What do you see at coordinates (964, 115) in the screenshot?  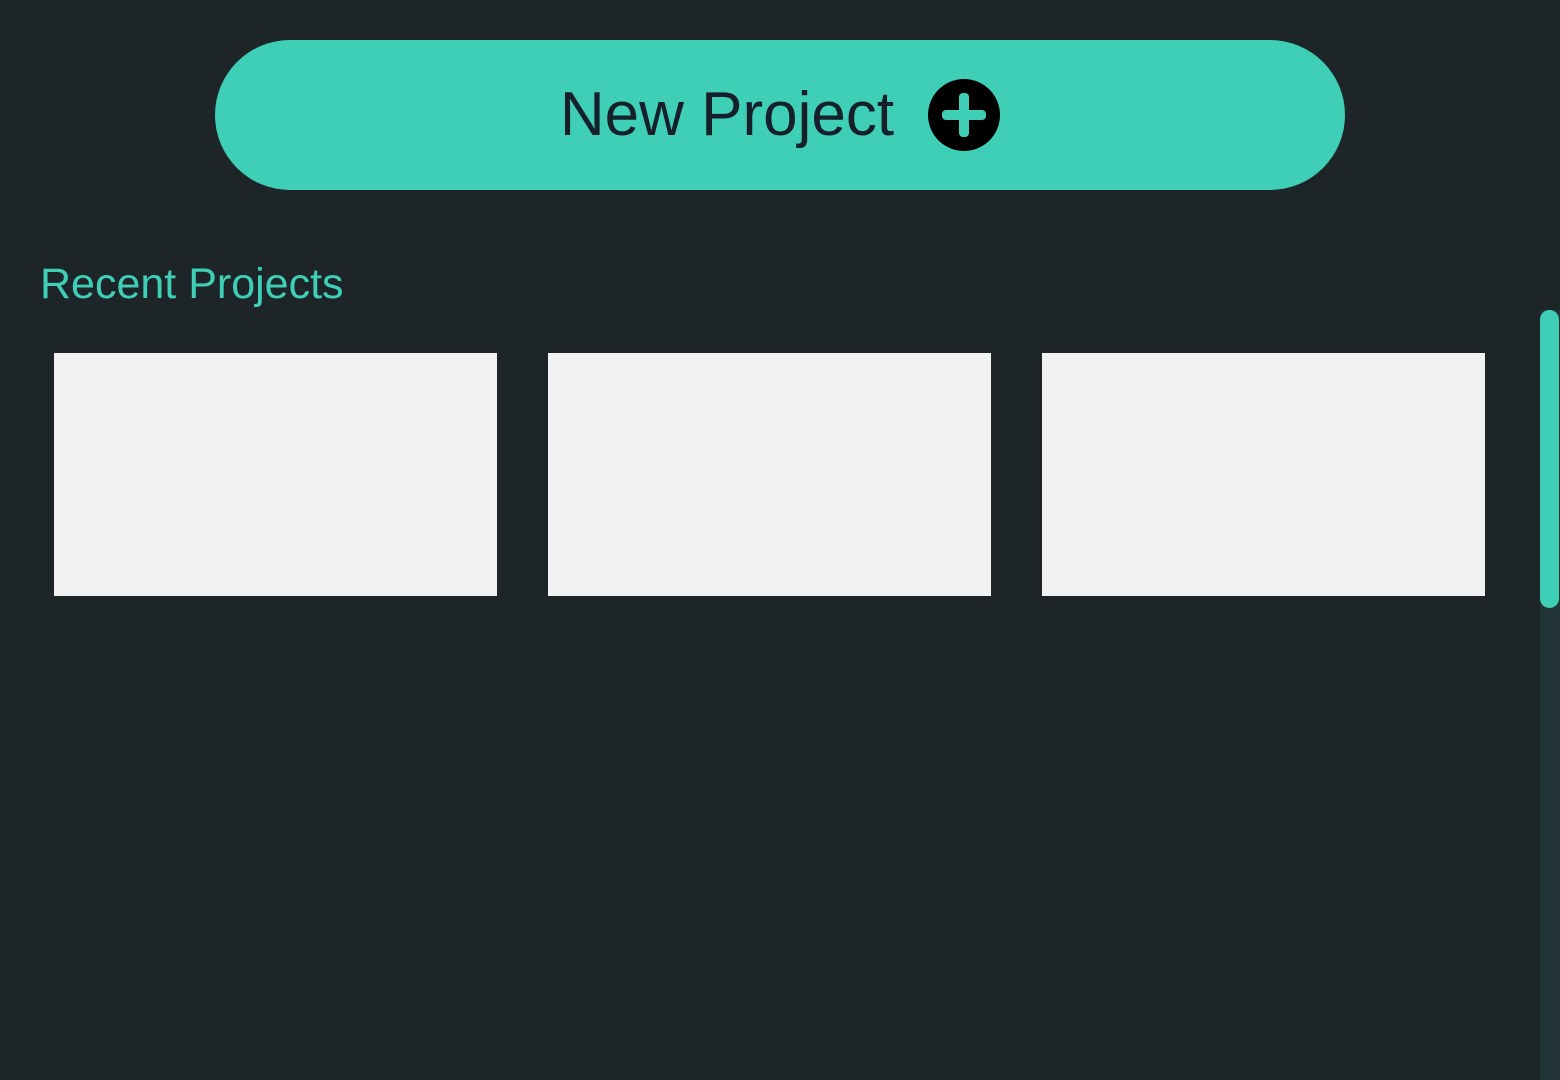 I see `plus-circle-icon` at bounding box center [964, 115].